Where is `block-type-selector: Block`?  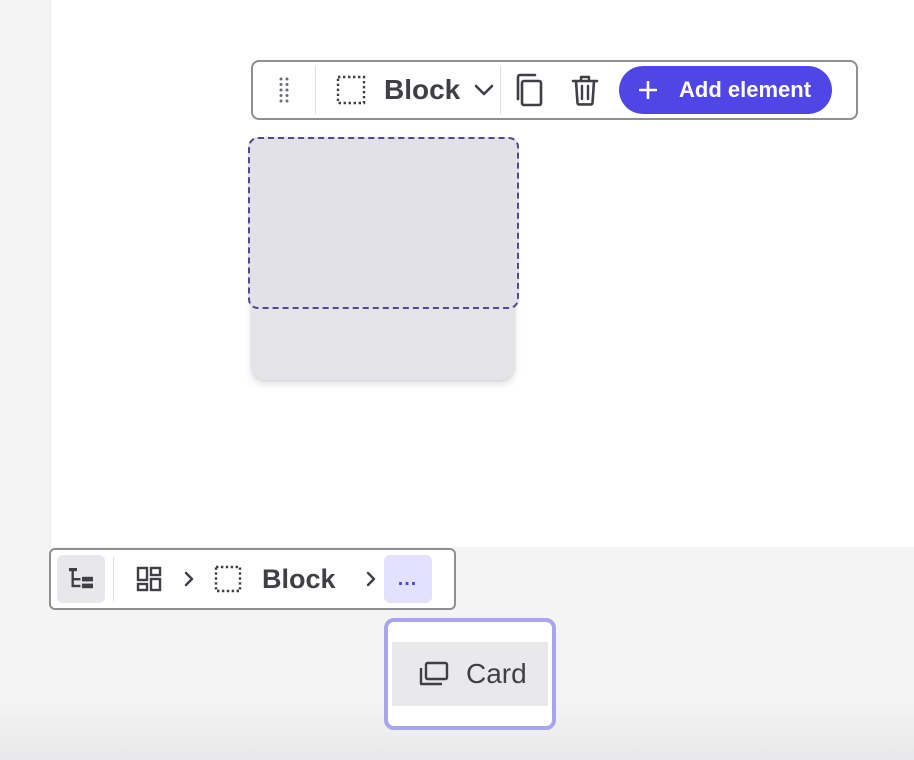 block-type-selector: Block is located at coordinates (408, 90).